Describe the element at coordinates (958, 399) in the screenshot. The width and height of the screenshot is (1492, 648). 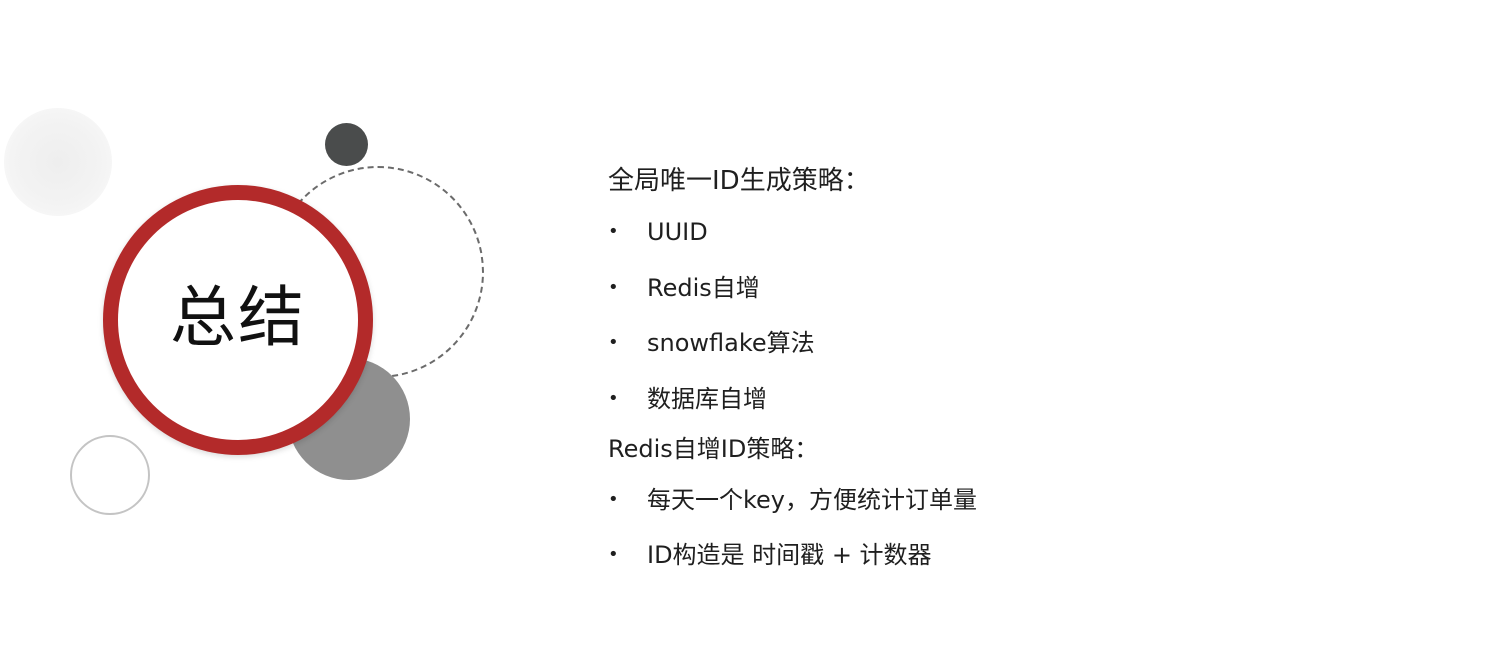
I see `list-item: • 数据库自增` at that location.